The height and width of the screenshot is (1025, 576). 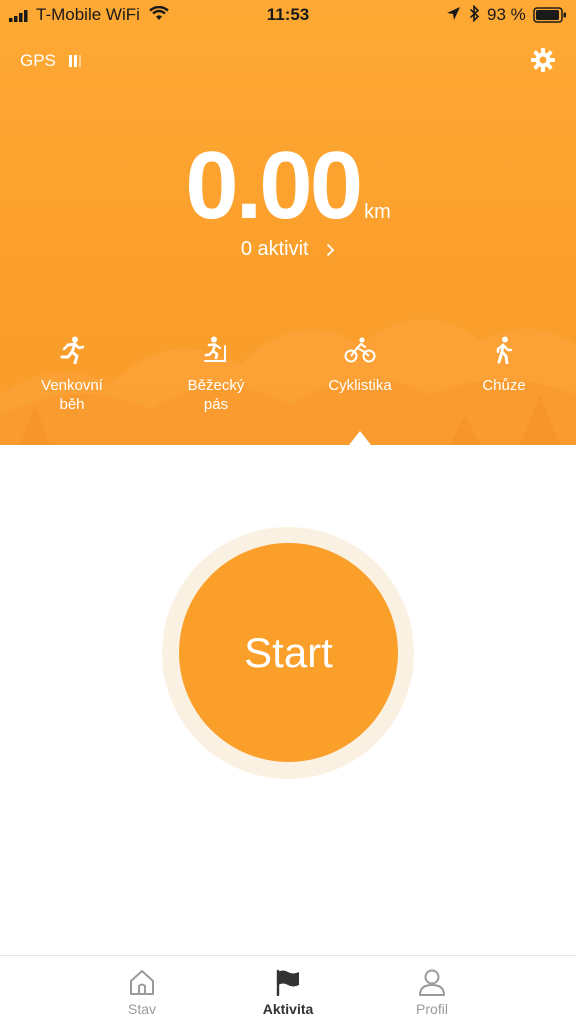 I want to click on running-icon, so click(x=72, y=350).